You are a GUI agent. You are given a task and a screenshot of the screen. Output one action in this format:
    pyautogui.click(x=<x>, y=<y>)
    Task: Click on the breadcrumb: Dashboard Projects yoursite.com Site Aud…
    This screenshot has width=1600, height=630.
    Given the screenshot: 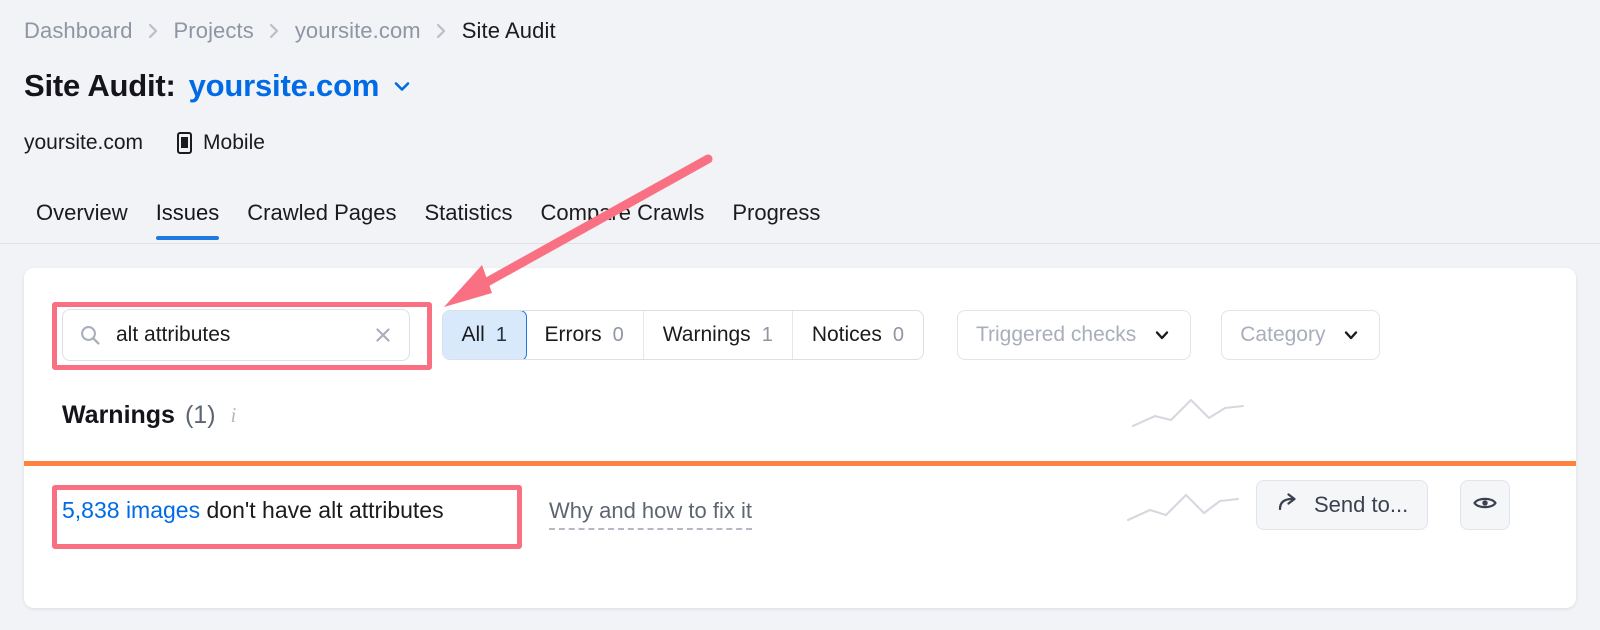 What is the action you would take?
    pyautogui.click(x=290, y=31)
    